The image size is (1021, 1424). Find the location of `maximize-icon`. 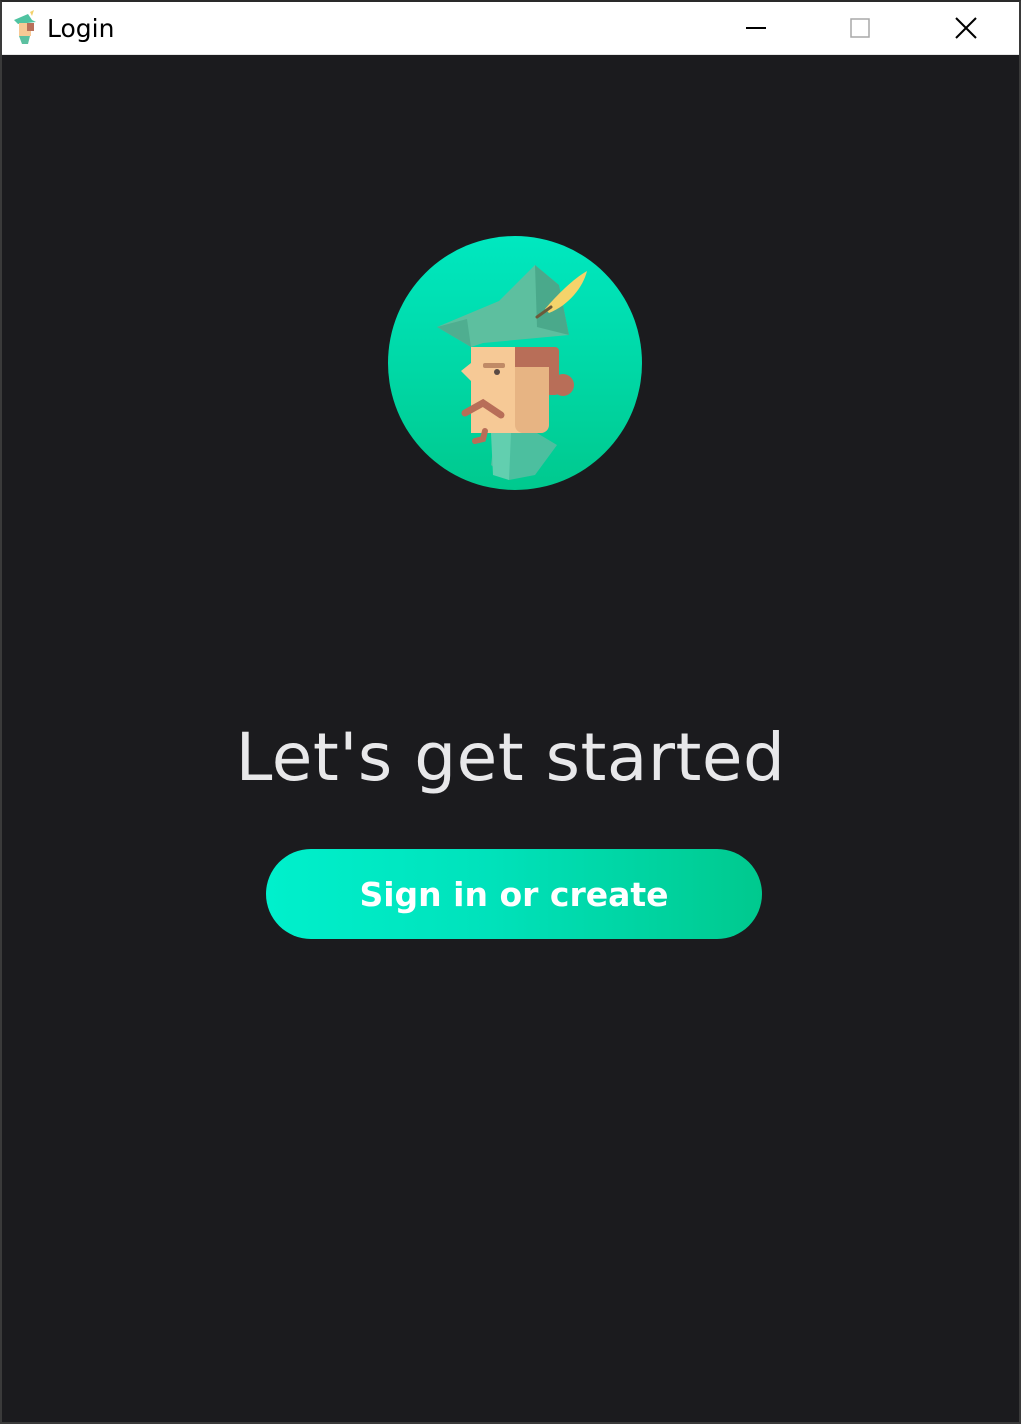

maximize-icon is located at coordinates (860, 28).